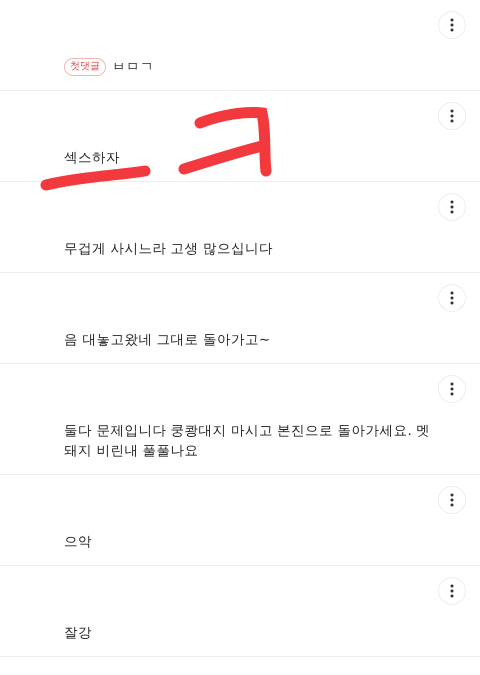  What do you see at coordinates (133, 67) in the screenshot?
I see `comment-text: ㅂㅁㄱ` at bounding box center [133, 67].